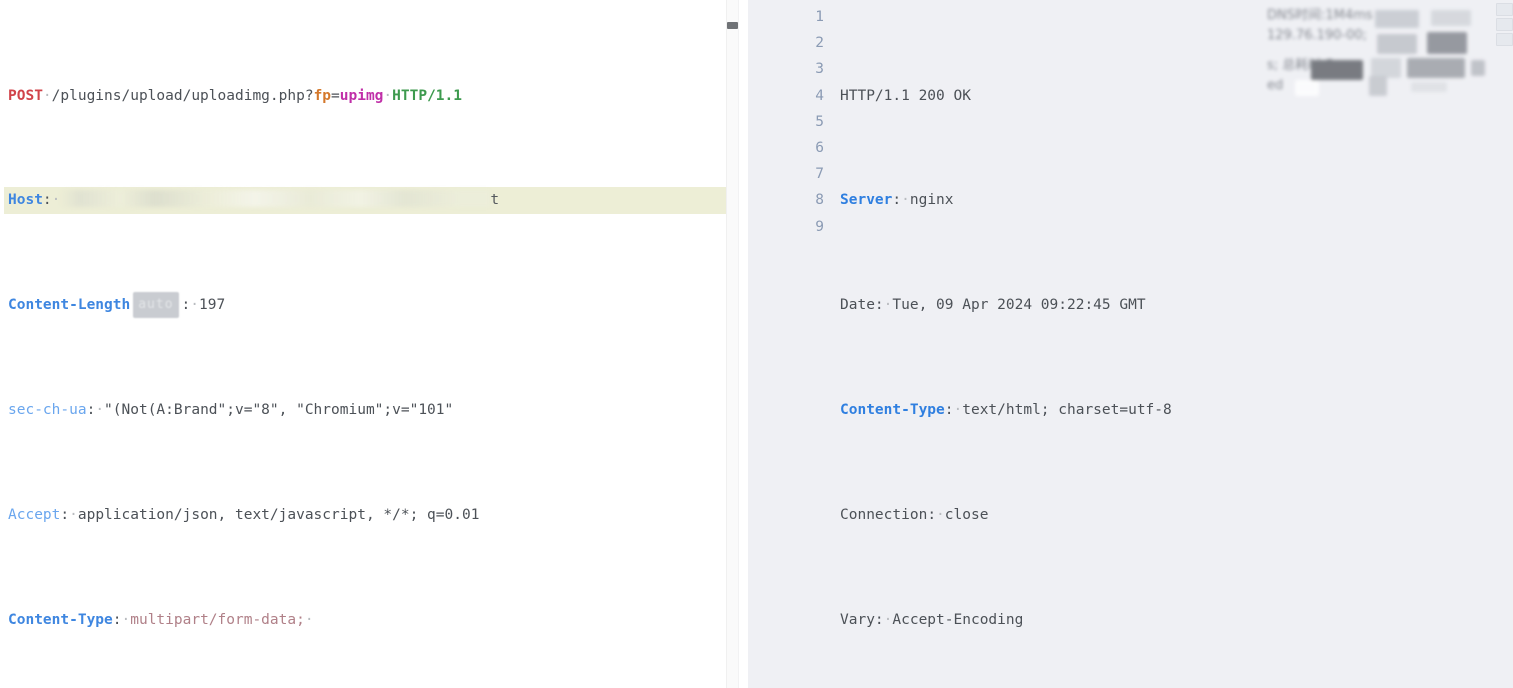 Image resolution: width=1513 pixels, height=688 pixels. Describe the element at coordinates (819, 148) in the screenshot. I see `line-number: 6` at that location.